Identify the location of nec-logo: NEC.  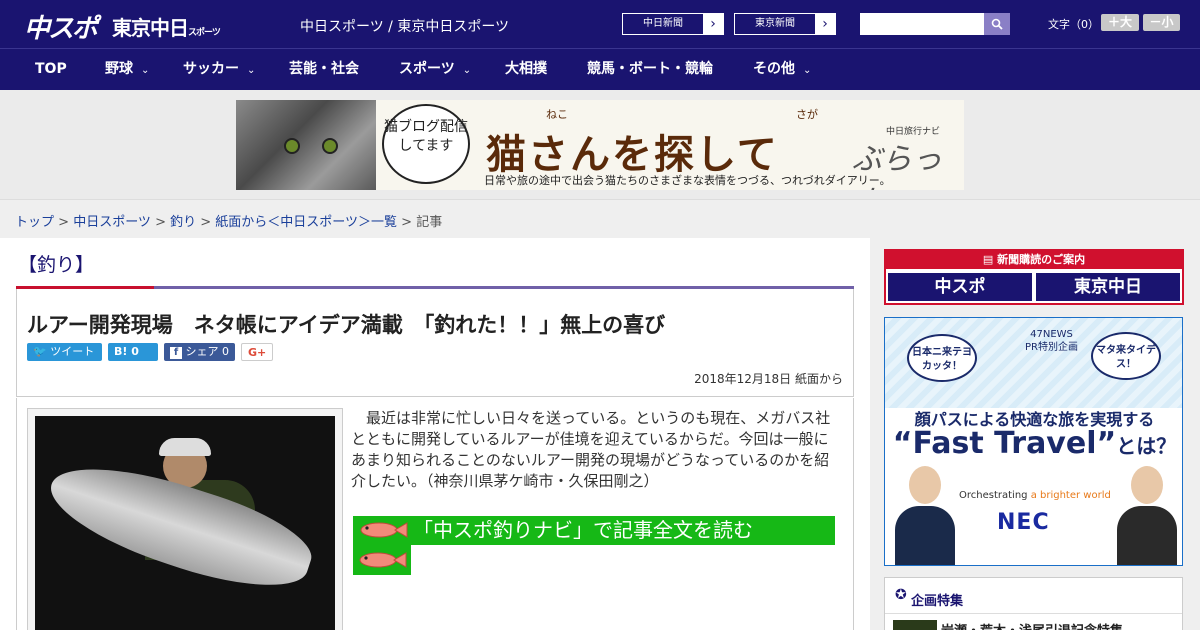
(1023, 522).